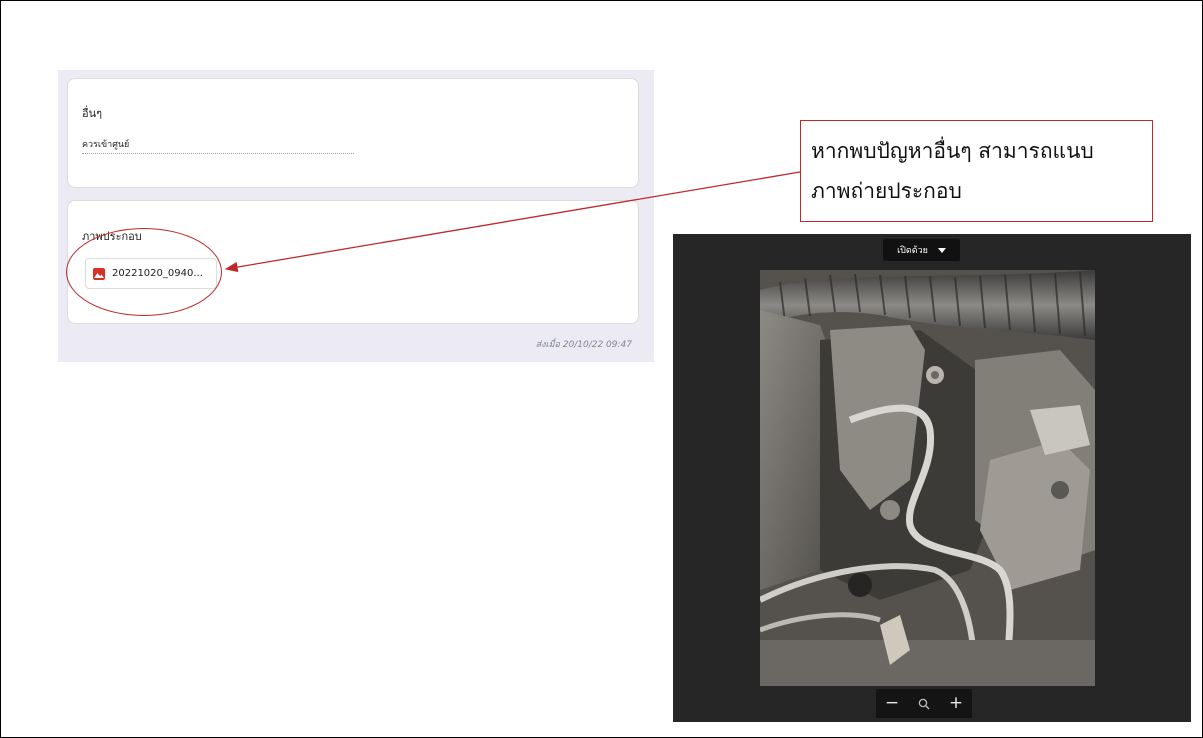 This screenshot has width=1203, height=738. I want to click on callout-line-2: ภาพถ่ายประกอบ, so click(886, 191).